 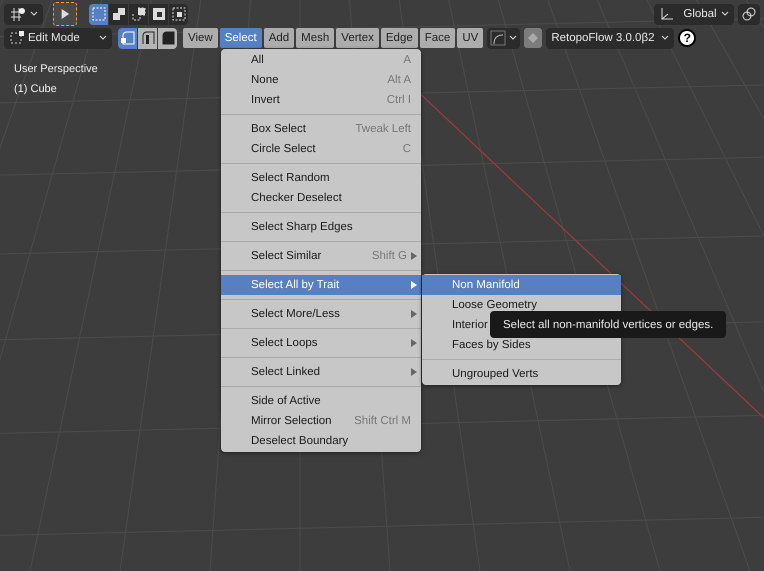 I want to click on menu-button: Mesh, so click(x=315, y=38).